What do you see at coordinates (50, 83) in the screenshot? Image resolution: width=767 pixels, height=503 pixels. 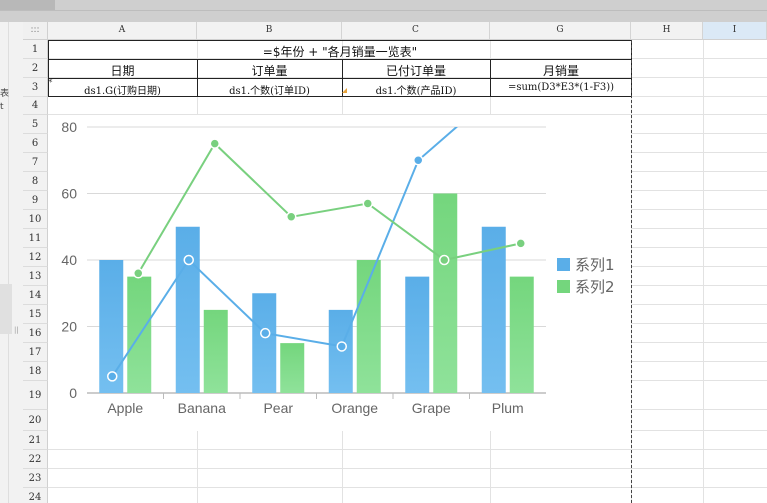 I see `cell-extension-marker: *` at bounding box center [50, 83].